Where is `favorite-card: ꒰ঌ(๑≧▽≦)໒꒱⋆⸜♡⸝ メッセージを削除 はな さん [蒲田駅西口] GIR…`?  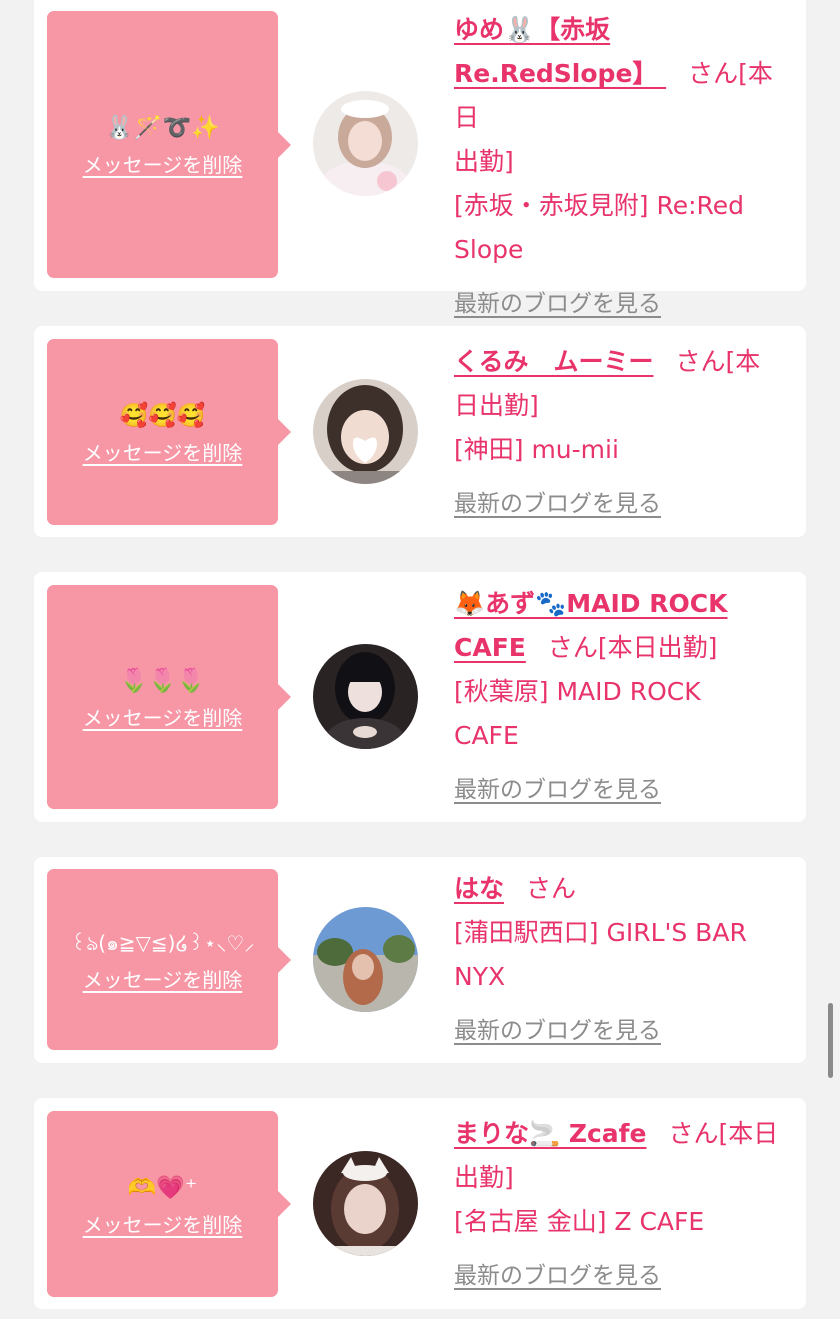 favorite-card: ꒰ঌ(๑≧▽≦)໒꒱⋆⸜♡⸝ メッセージを削除 はな さん [蒲田駅西口] GIR… is located at coordinates (420, 960).